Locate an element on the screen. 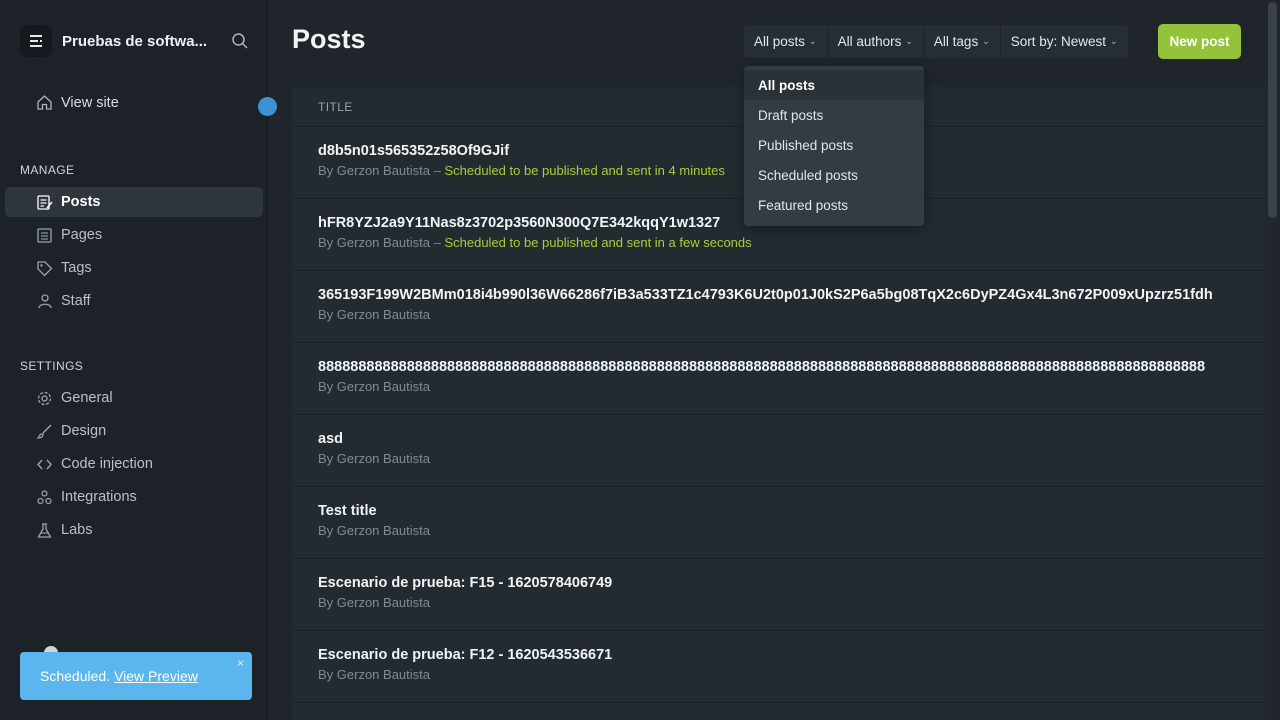 Image resolution: width=1280 pixels, height=720 pixels. flask-icon is located at coordinates (44, 530).